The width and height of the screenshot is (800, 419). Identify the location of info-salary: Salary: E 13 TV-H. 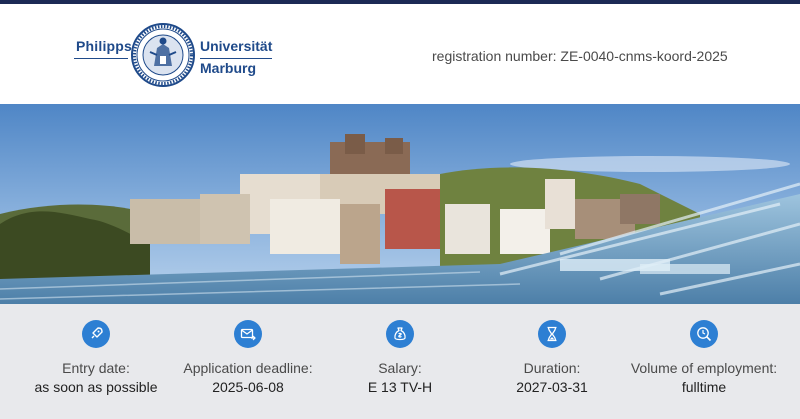
(400, 358).